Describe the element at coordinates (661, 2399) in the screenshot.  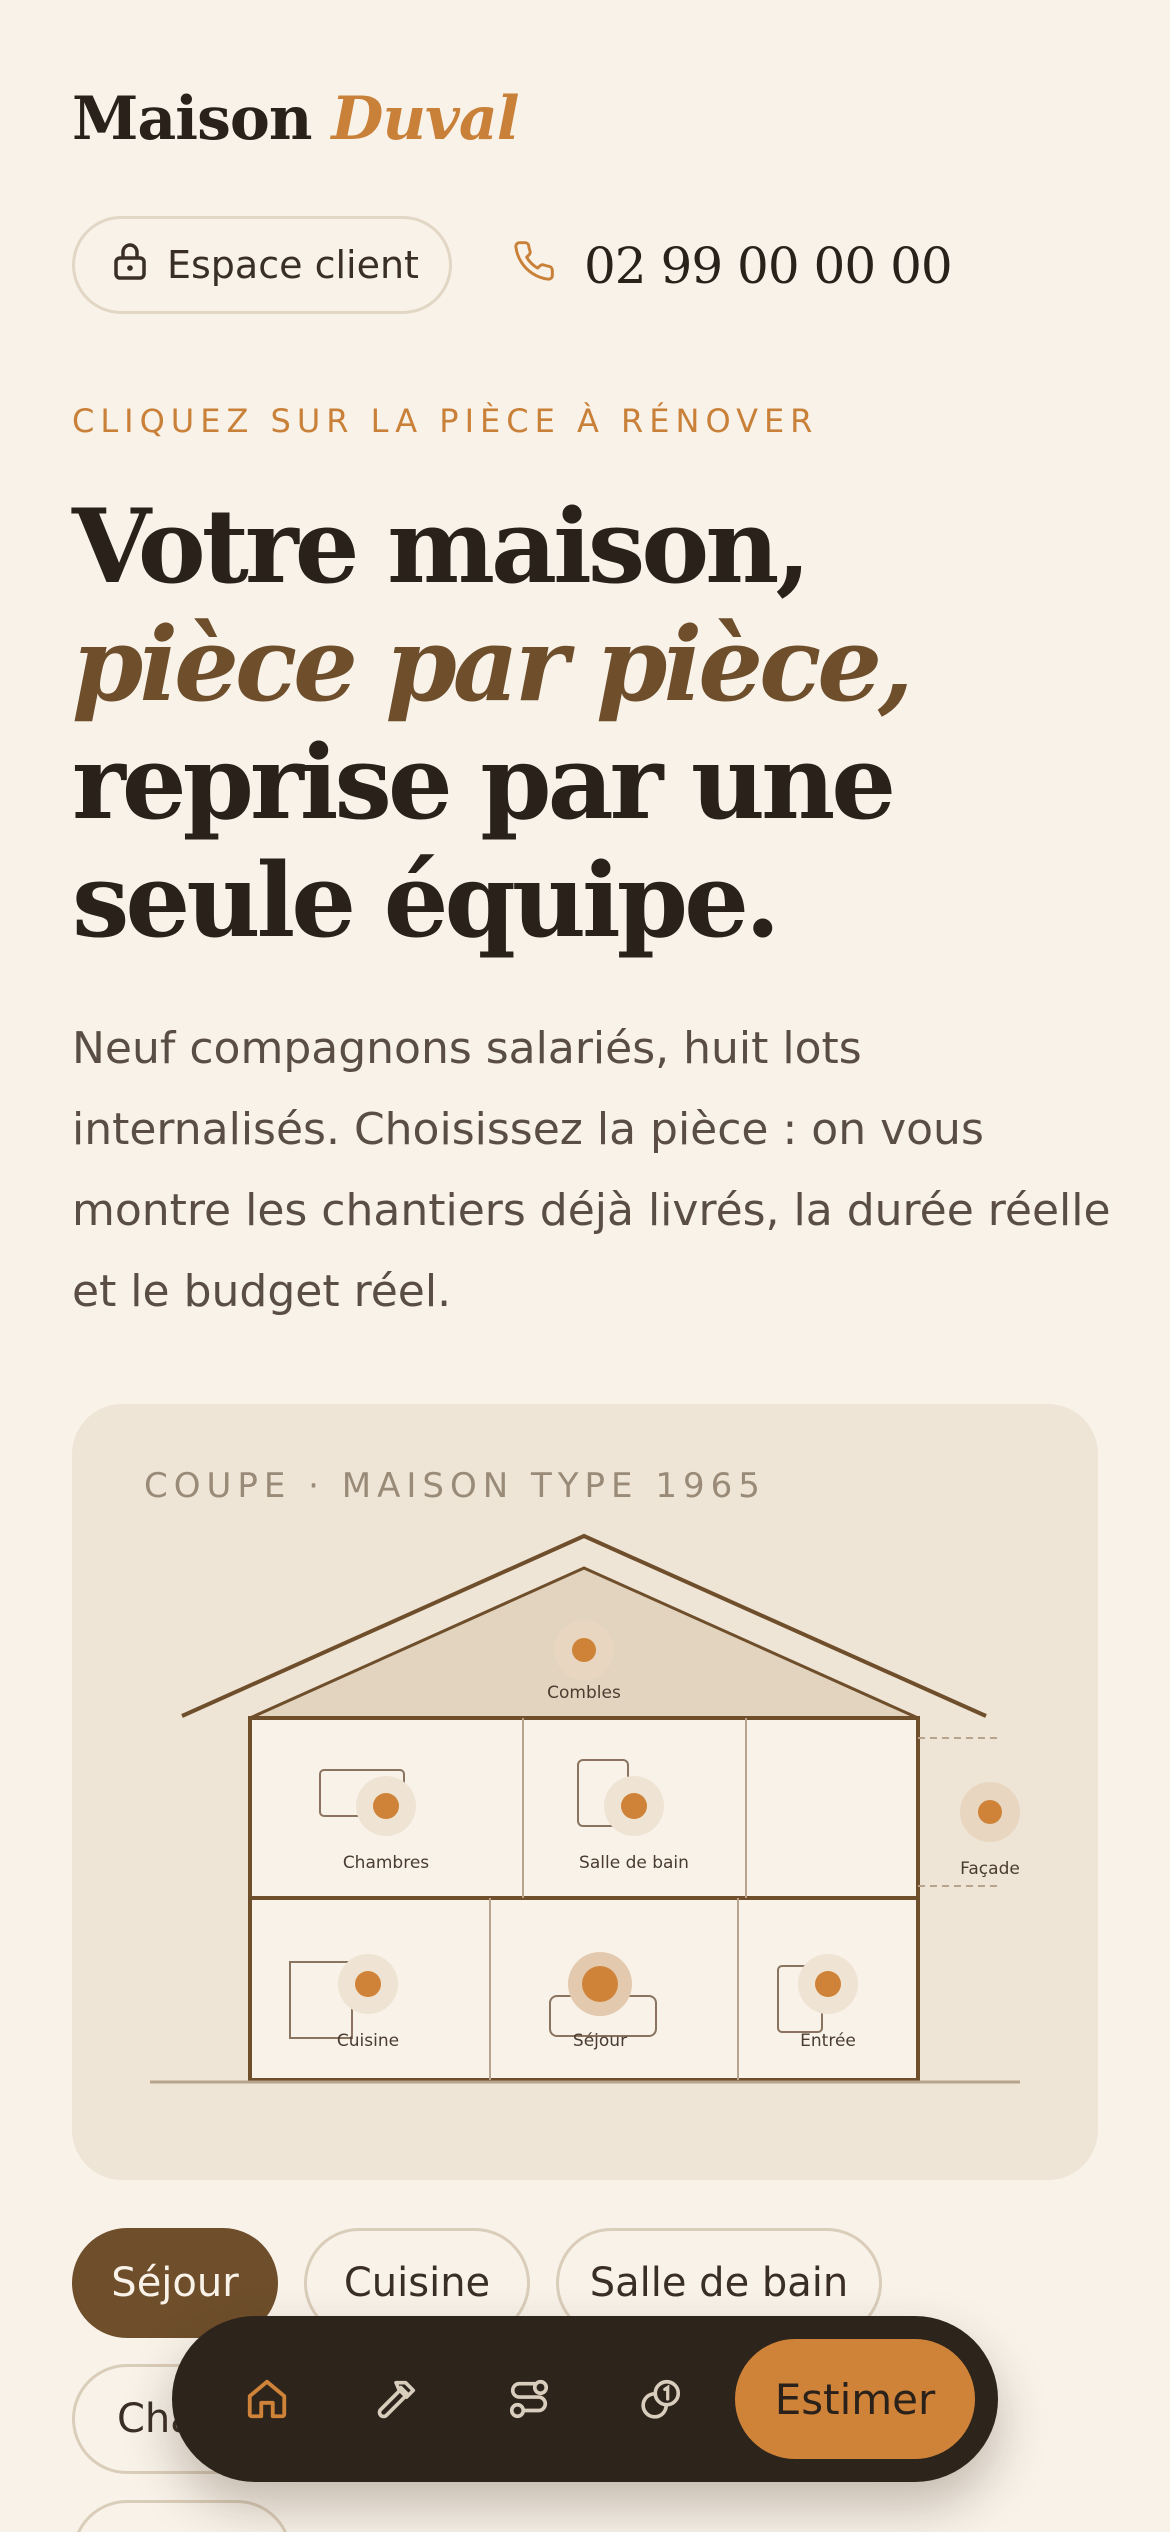
I see `coins-icon` at that location.